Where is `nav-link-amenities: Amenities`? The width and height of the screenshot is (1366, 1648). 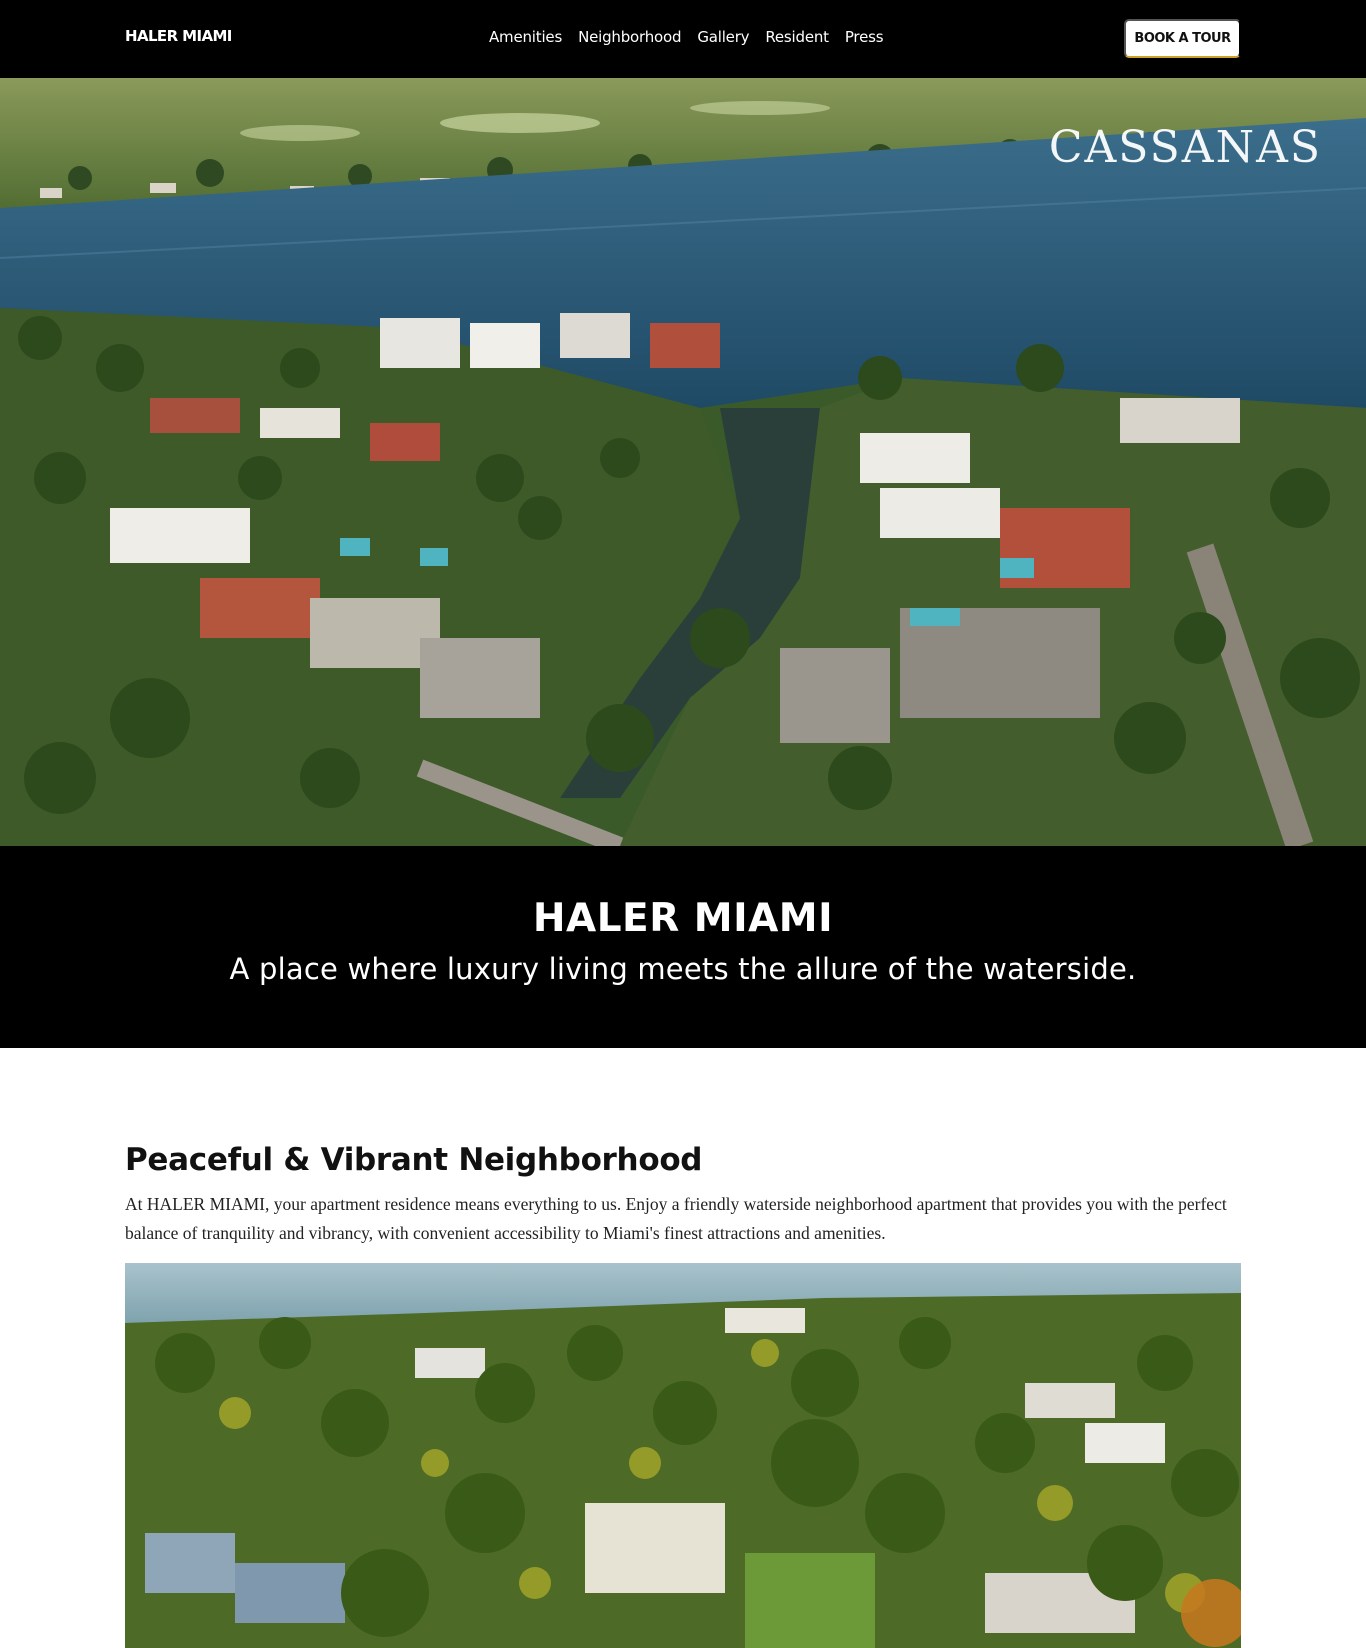 nav-link-amenities: Amenities is located at coordinates (525, 37).